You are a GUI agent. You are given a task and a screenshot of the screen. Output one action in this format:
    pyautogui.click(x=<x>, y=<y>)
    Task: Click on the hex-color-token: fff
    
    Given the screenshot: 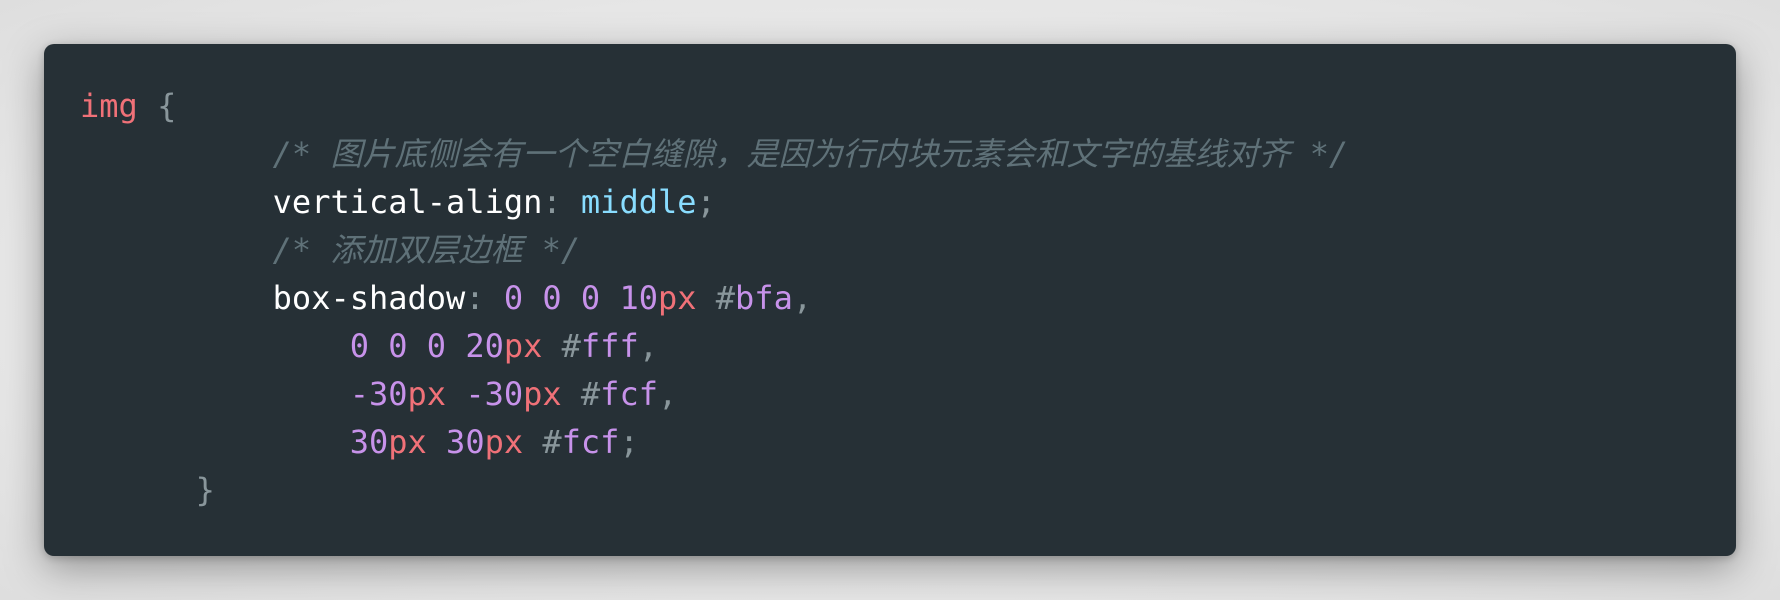 What is the action you would take?
    pyautogui.click(x=609, y=346)
    